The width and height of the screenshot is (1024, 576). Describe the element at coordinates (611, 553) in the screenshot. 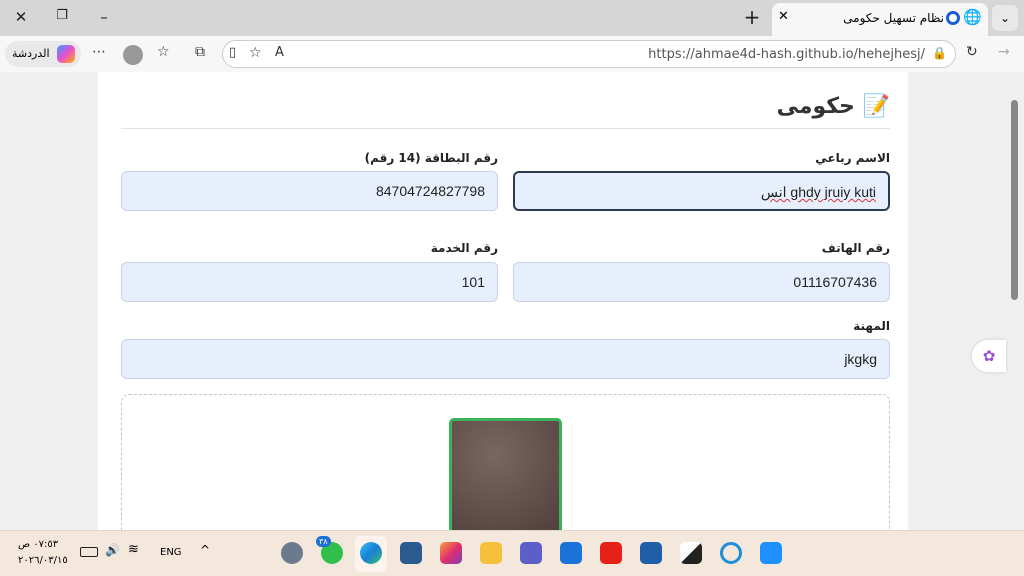

I see `youtube-icon` at that location.